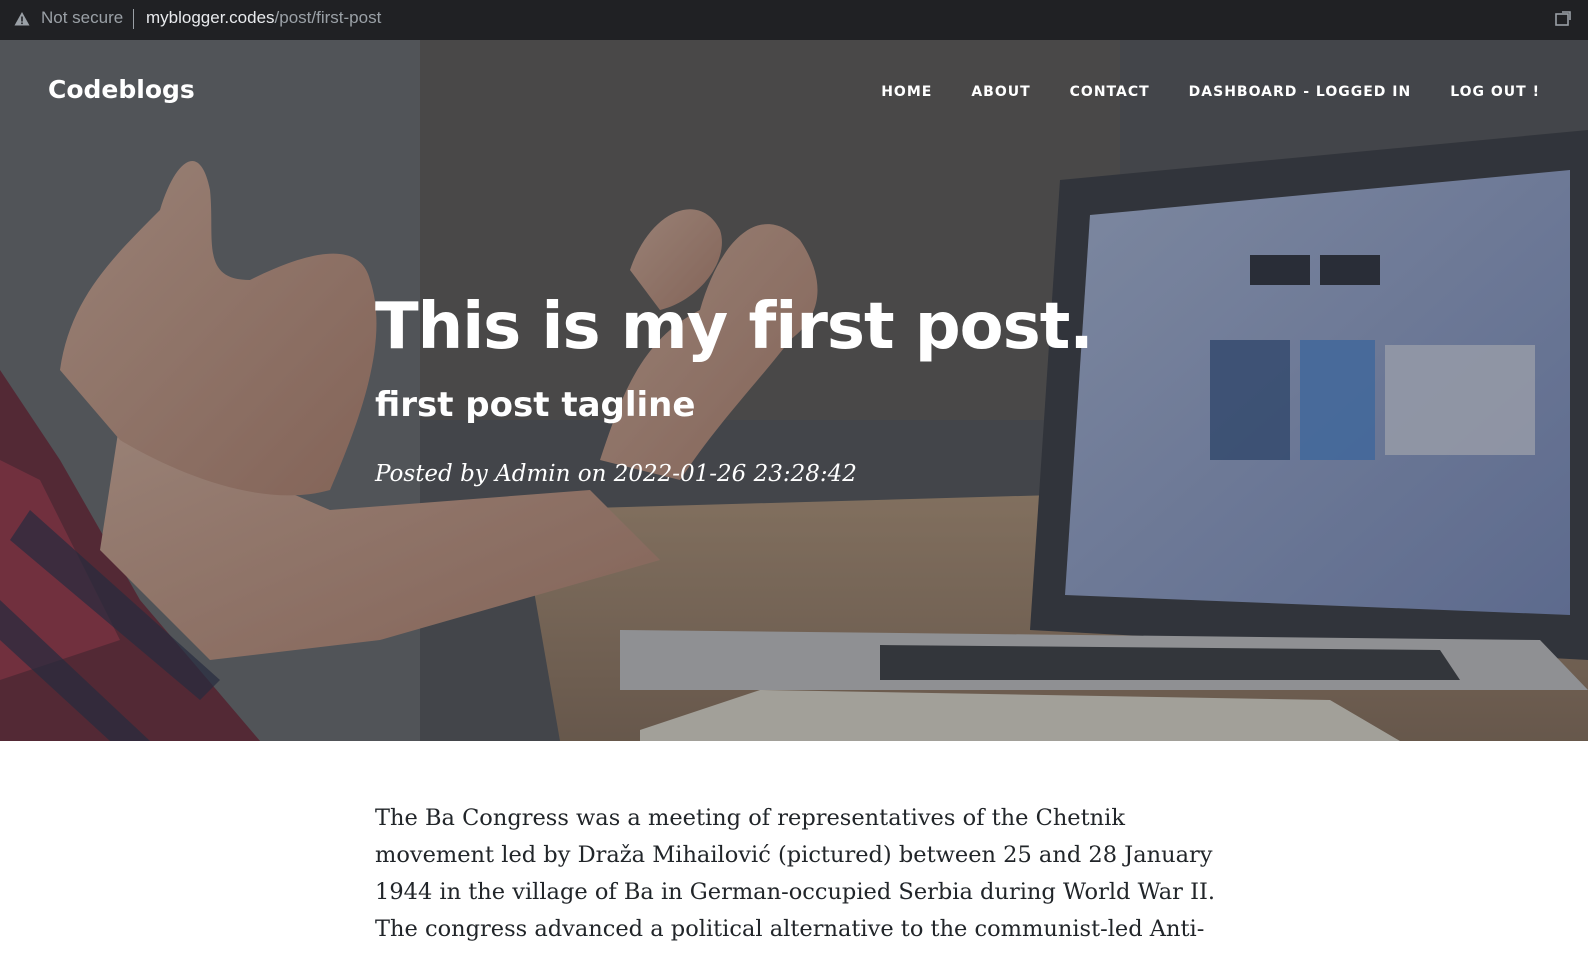  Describe the element at coordinates (1000, 92) in the screenshot. I see `nav-about-link: ABOUT` at that location.